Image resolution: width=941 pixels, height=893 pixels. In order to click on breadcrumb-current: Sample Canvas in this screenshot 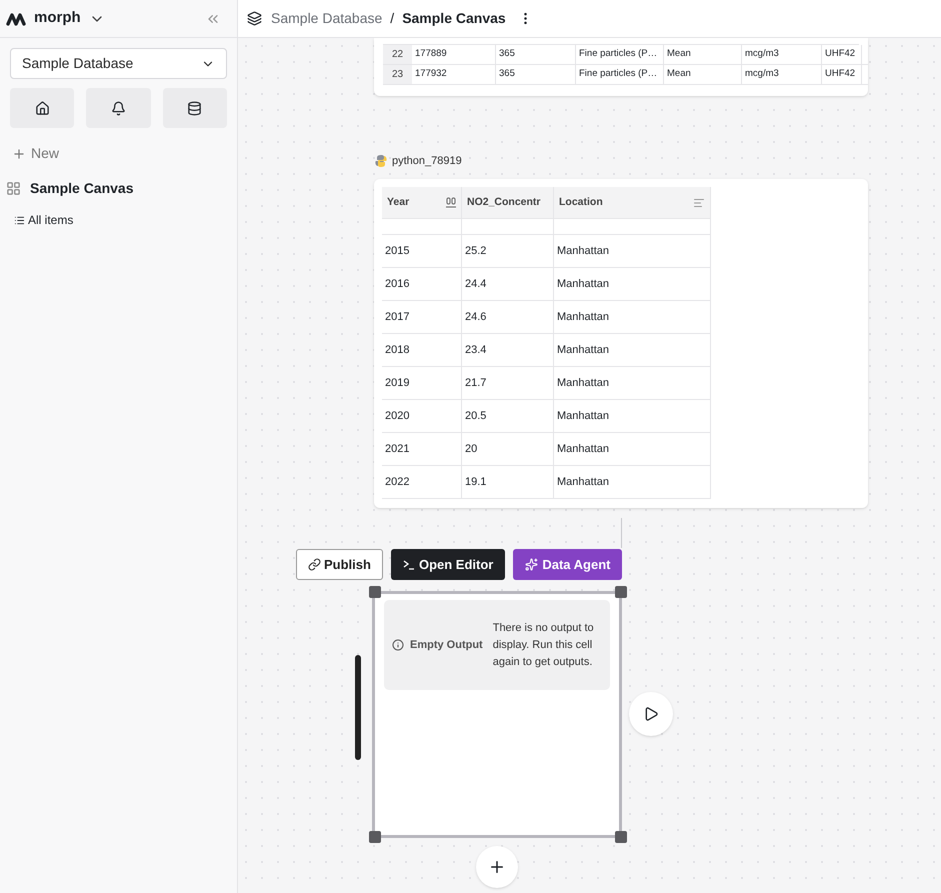, I will do `click(454, 18)`.